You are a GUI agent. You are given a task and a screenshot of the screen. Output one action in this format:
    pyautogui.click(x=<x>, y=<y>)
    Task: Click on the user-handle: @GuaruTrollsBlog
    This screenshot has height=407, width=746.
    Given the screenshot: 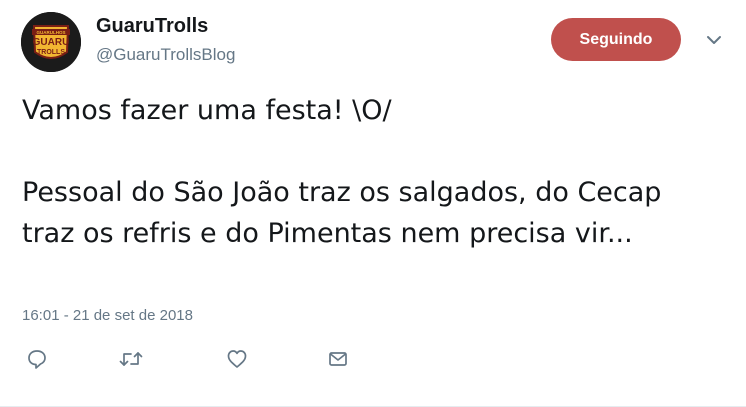 What is the action you would take?
    pyautogui.click(x=165, y=55)
    